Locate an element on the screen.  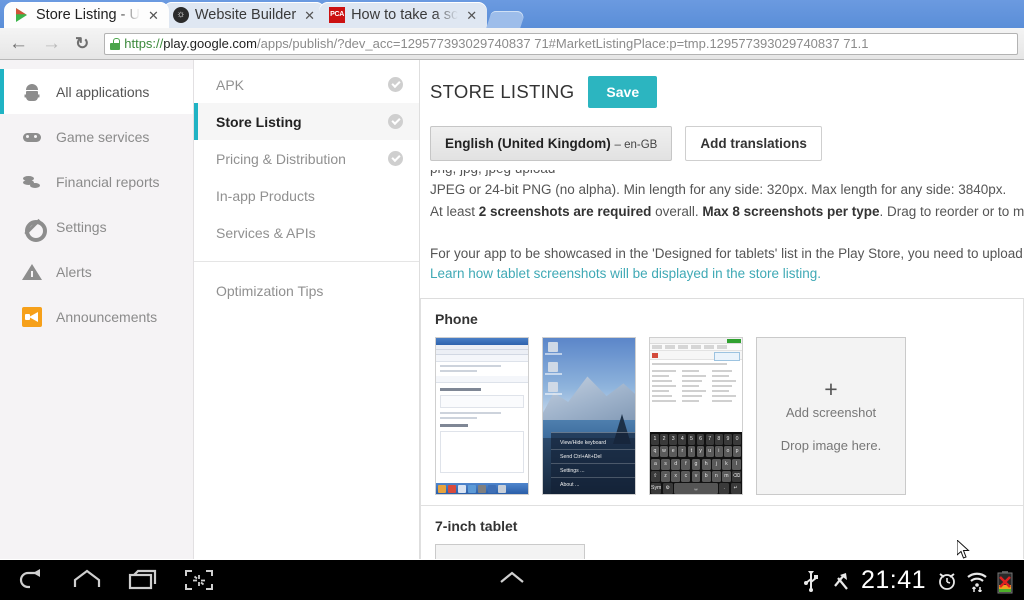
add-screenshot-dropzone: + Add screenshot Drop image here. is located at coordinates (831, 416).